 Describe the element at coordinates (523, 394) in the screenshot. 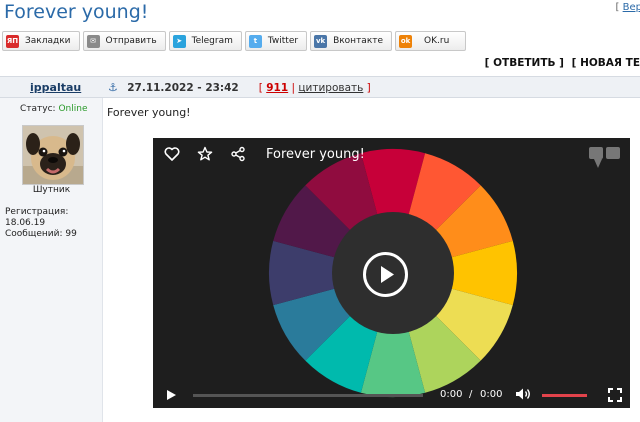

I see `volume-icon` at that location.